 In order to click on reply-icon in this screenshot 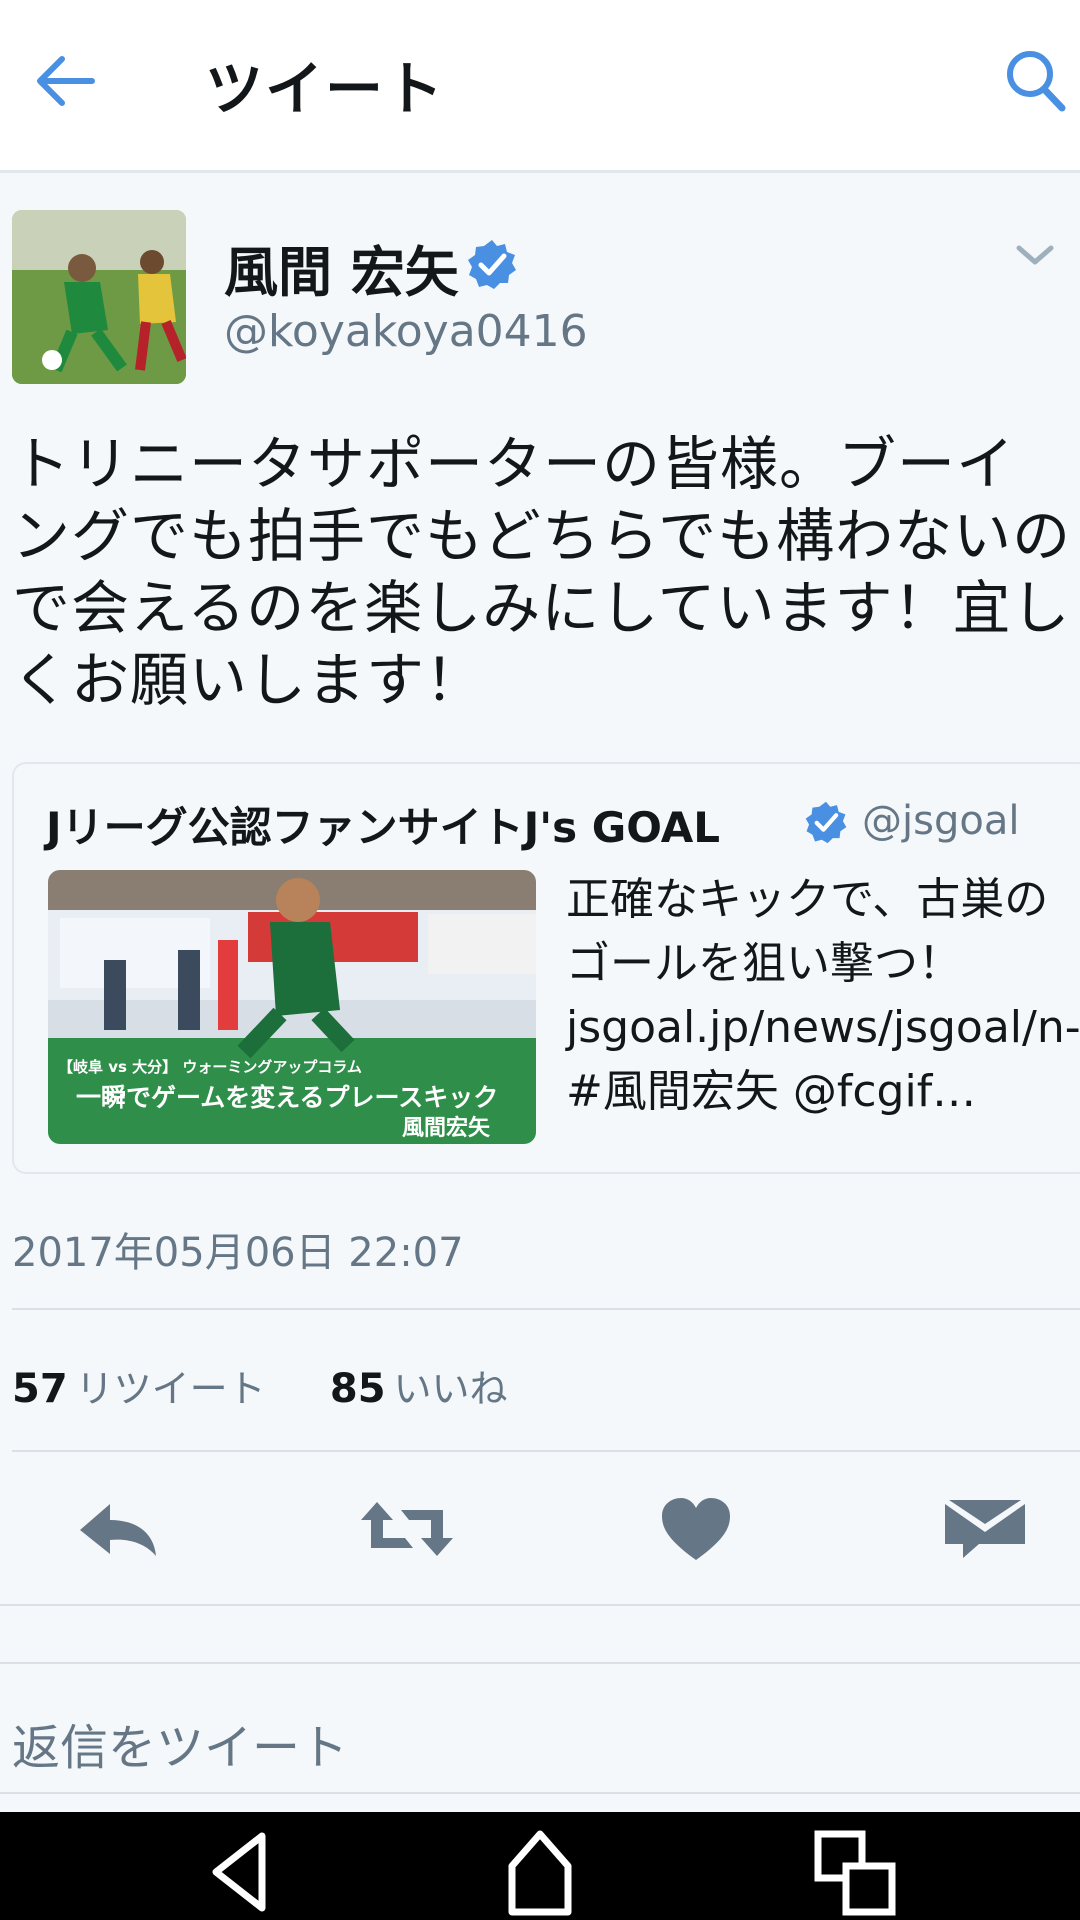, I will do `click(118, 1530)`.